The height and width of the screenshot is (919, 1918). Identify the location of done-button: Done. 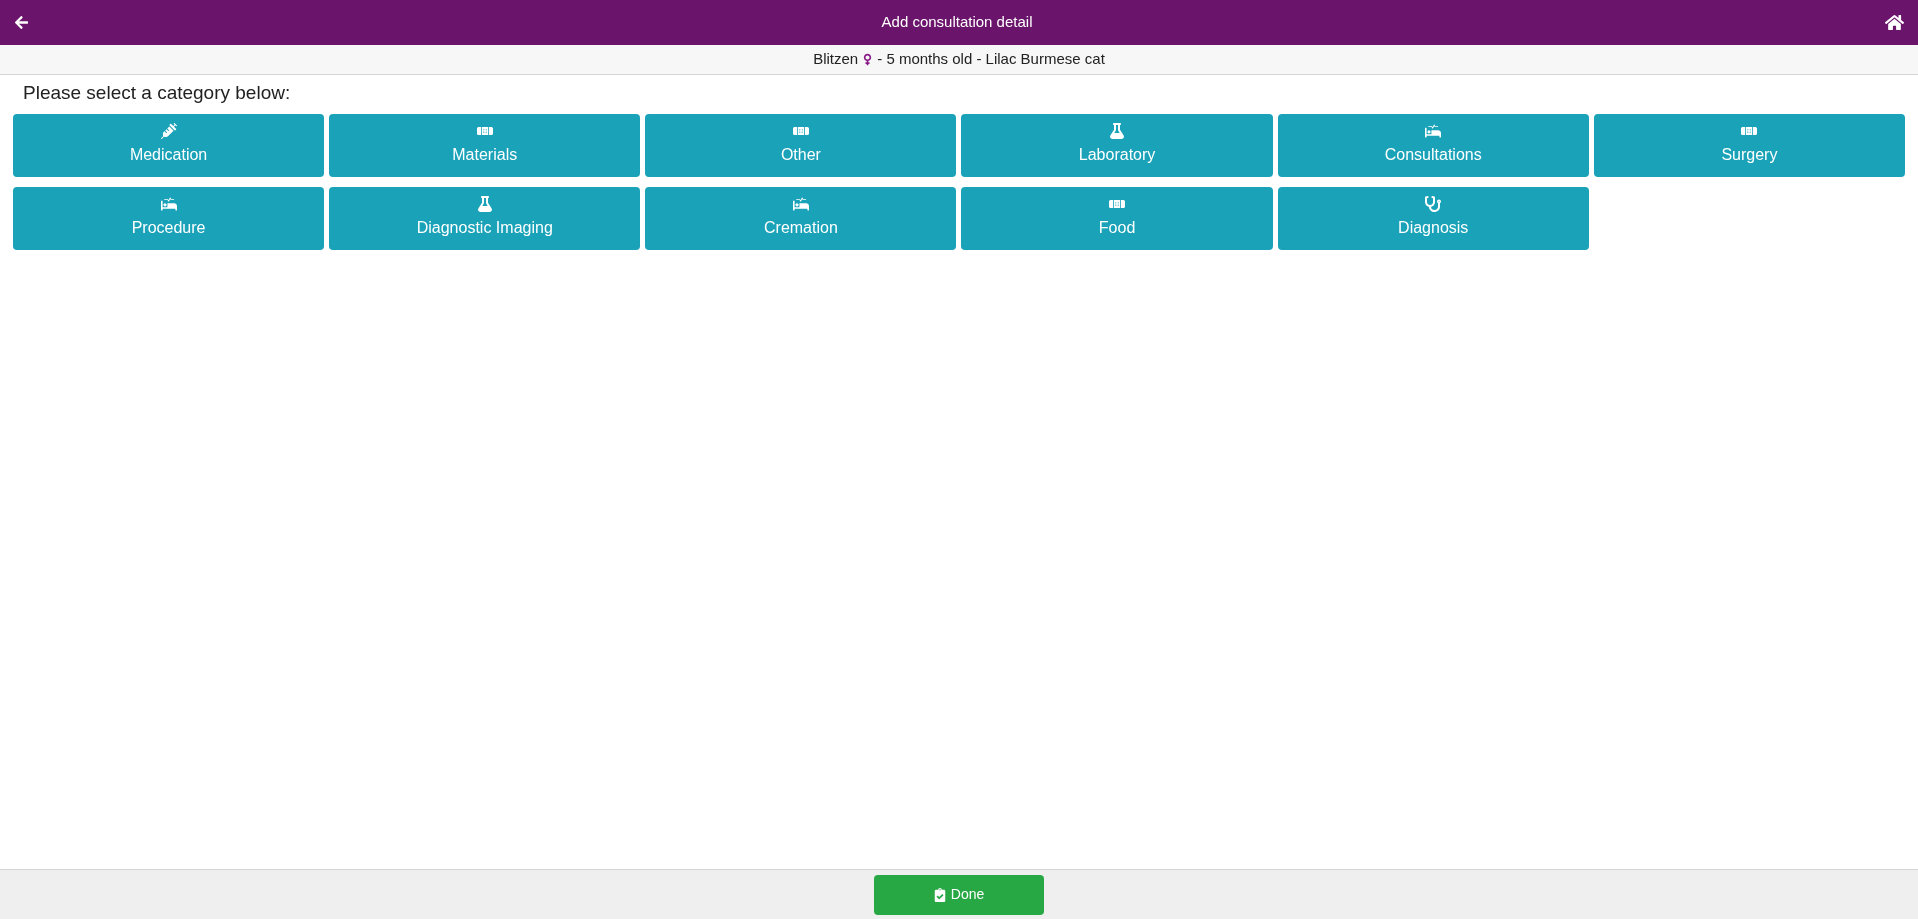
(959, 894).